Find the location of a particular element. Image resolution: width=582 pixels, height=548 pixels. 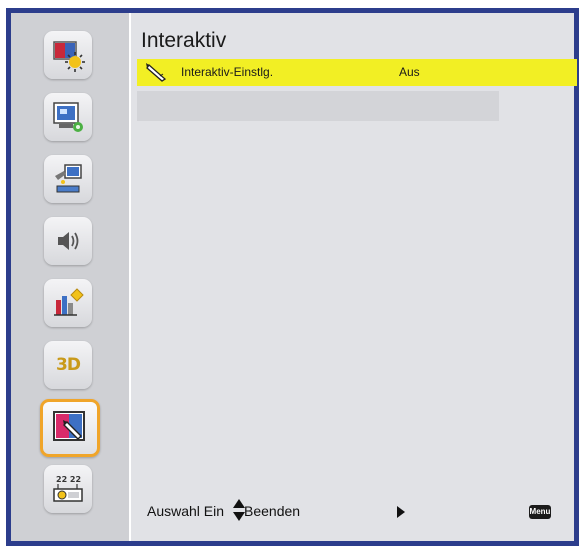

sidebar-item-interactive is located at coordinates (70, 428).